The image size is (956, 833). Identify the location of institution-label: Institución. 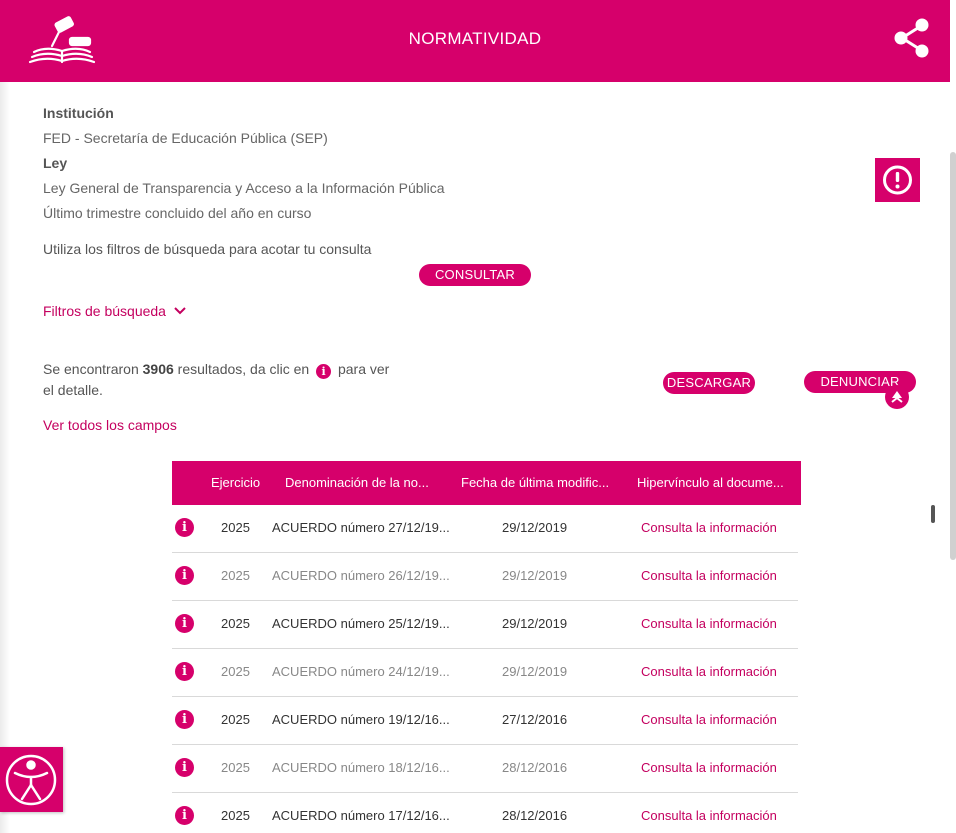
(78, 113).